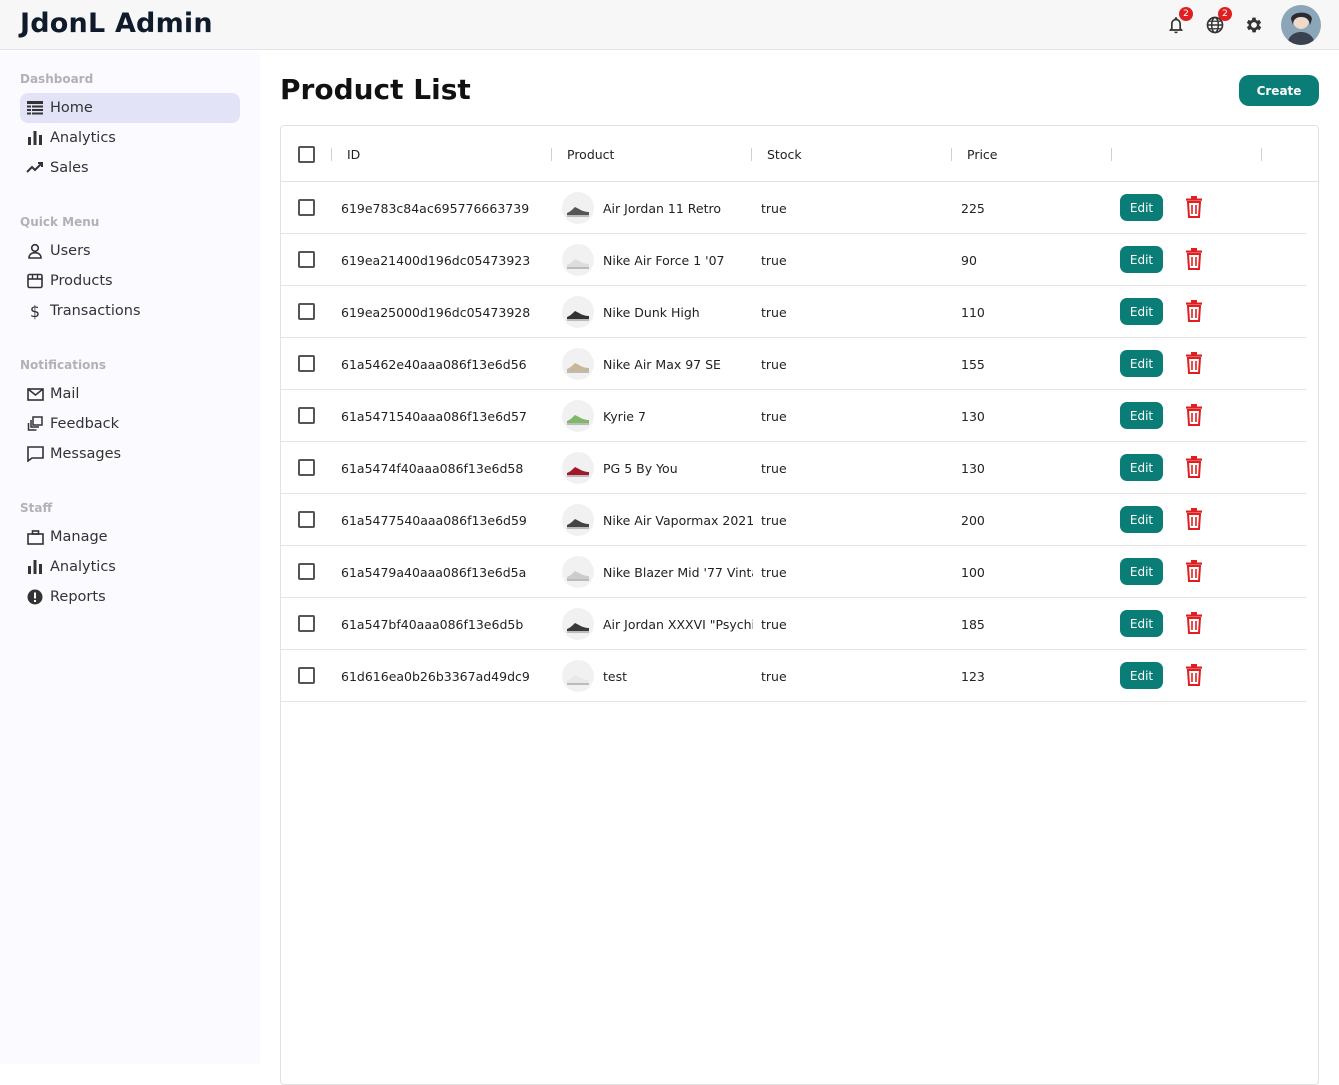  Describe the element at coordinates (434, 520) in the screenshot. I see `cell-id: 61a5477540aaa086f13e6d59` at that location.